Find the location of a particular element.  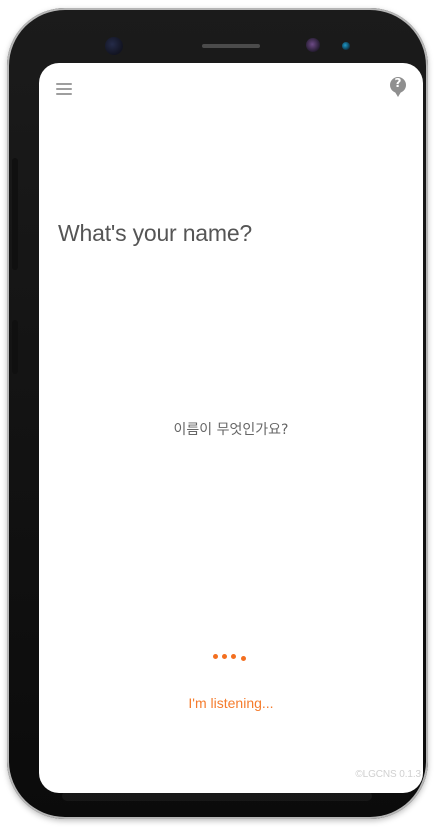

listening-dots-icon is located at coordinates (235, 658).